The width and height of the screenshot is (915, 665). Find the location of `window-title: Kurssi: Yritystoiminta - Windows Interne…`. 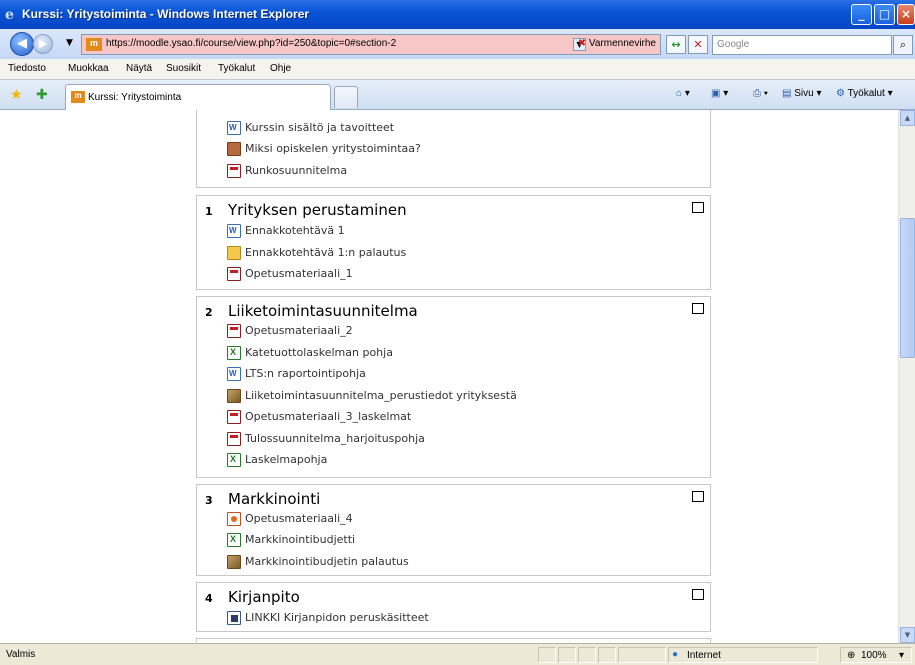

window-title: Kurssi: Yritystoiminta - Windows Interne… is located at coordinates (166, 14).